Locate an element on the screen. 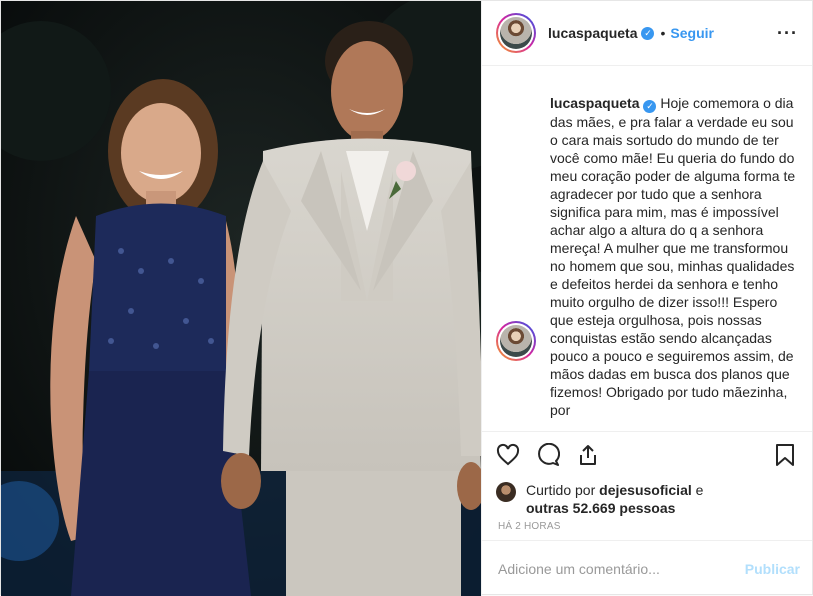 The height and width of the screenshot is (596, 813). publish-button: Publicar is located at coordinates (772, 569).